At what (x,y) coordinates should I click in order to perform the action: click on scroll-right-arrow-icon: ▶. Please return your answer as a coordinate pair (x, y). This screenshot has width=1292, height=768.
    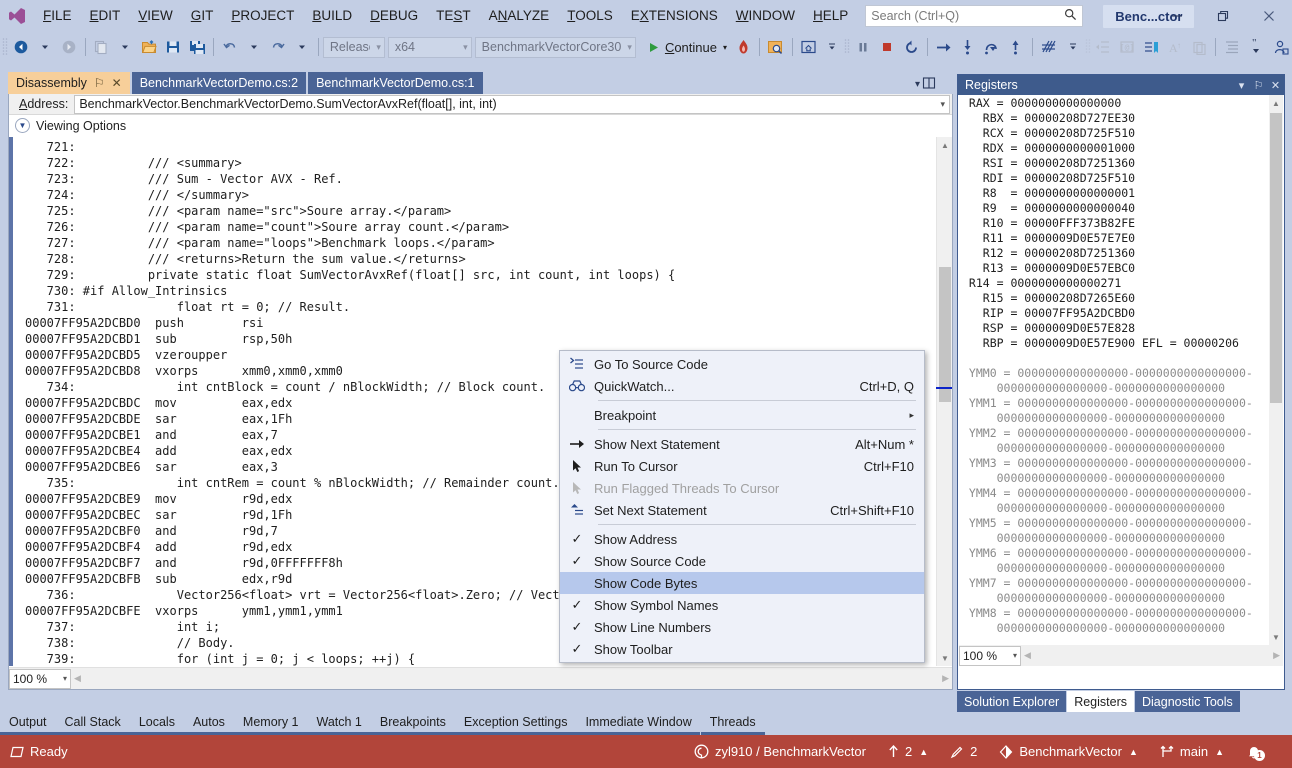
    Looking at the image, I should click on (945, 678).